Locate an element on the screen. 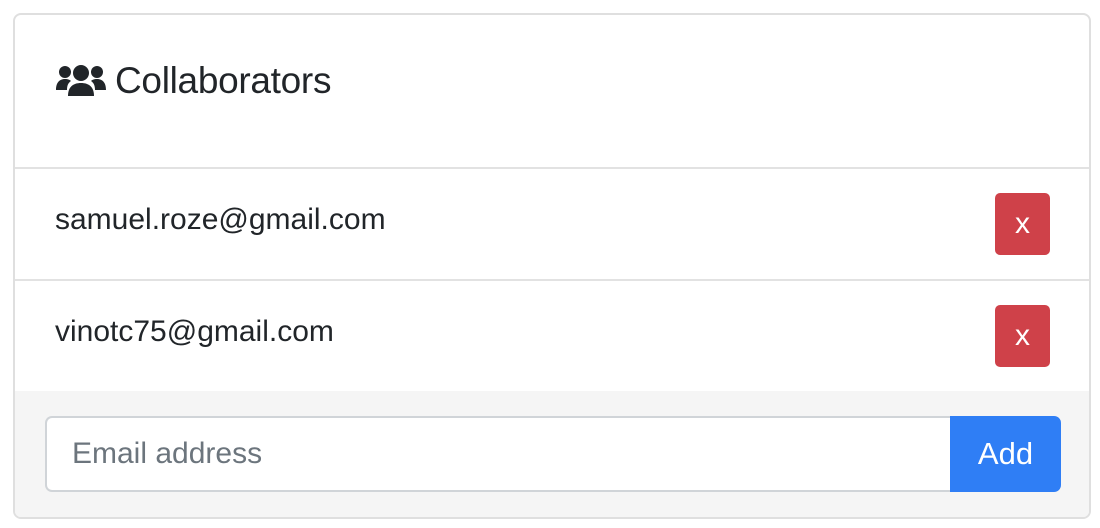 This screenshot has width=1100, height=528. add-button: Add is located at coordinates (1005, 454).